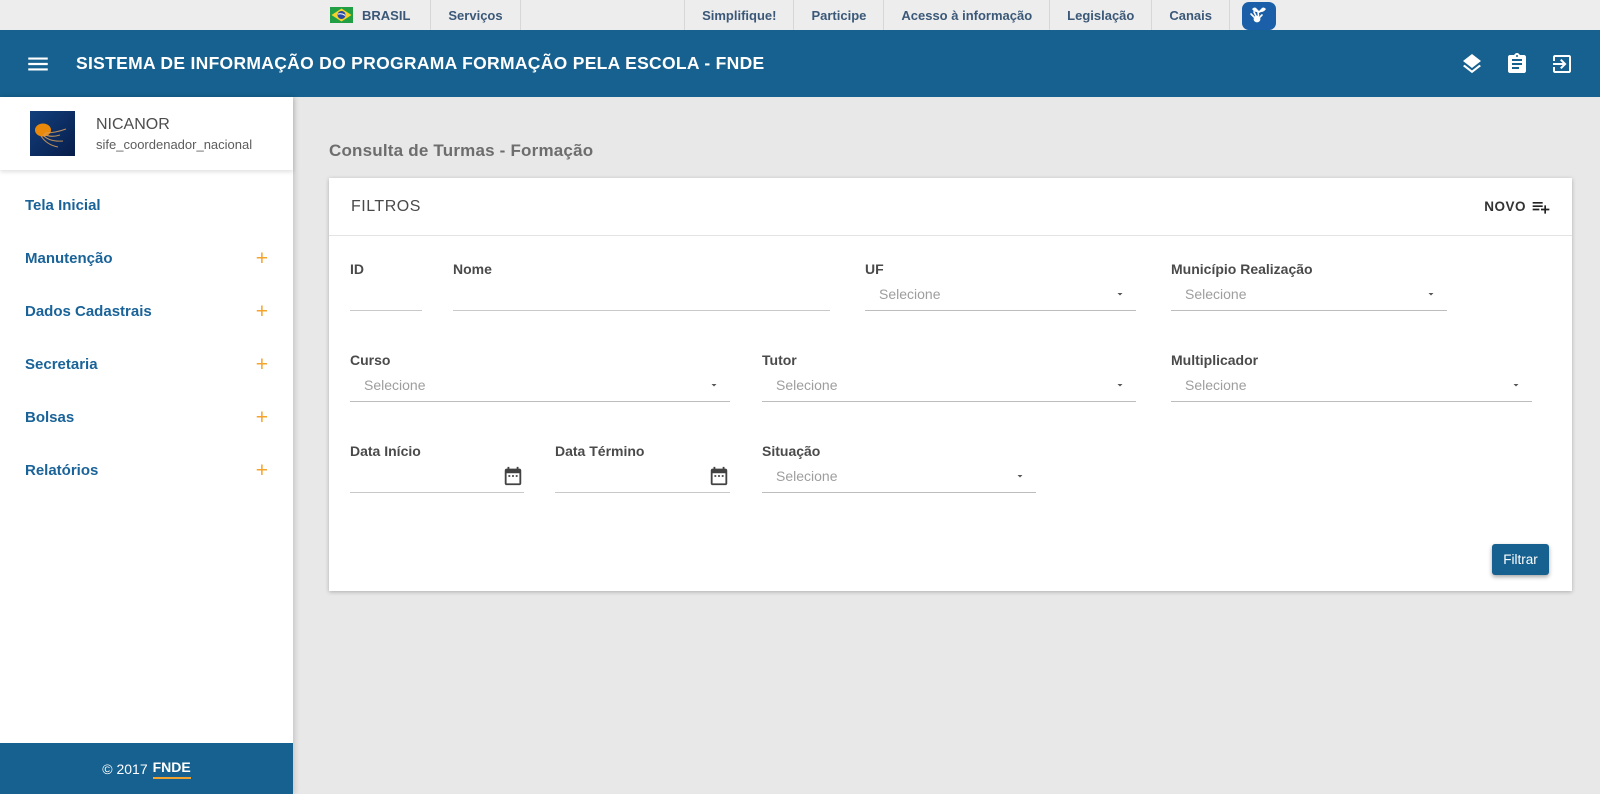 The image size is (1600, 794). I want to click on govbar-link-participe: Participe, so click(838, 15).